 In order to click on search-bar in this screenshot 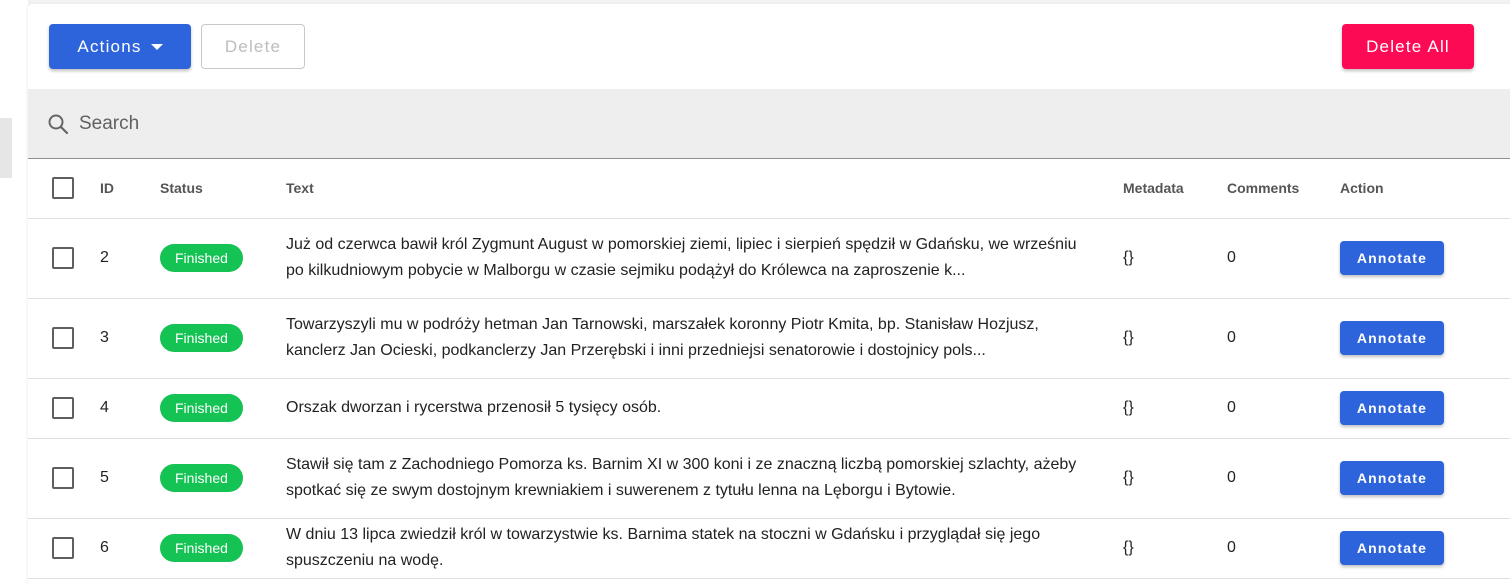, I will do `click(769, 124)`.